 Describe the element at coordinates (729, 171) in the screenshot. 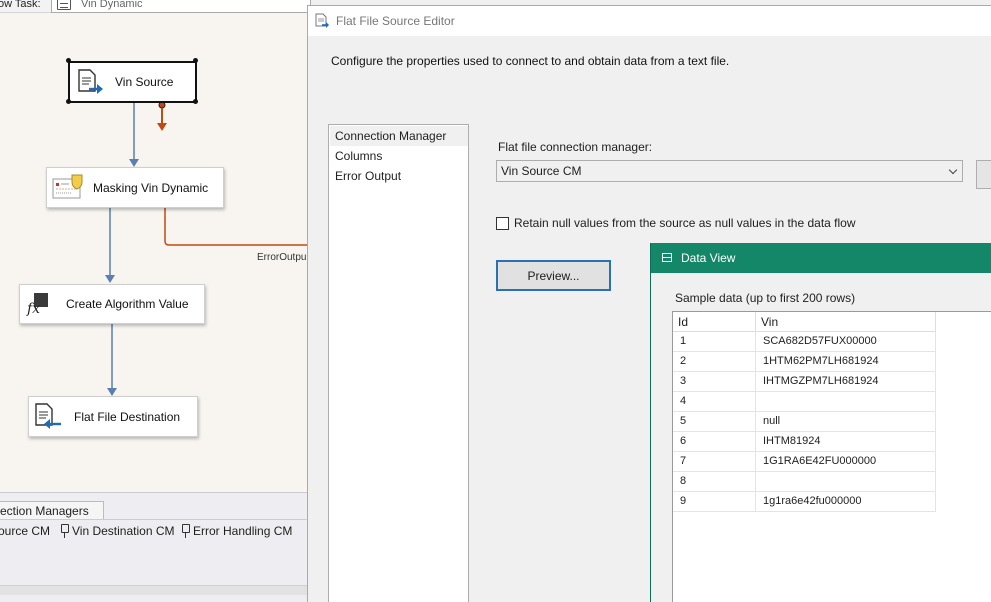

I see `connection-manager-select: Vin Source CM` at that location.